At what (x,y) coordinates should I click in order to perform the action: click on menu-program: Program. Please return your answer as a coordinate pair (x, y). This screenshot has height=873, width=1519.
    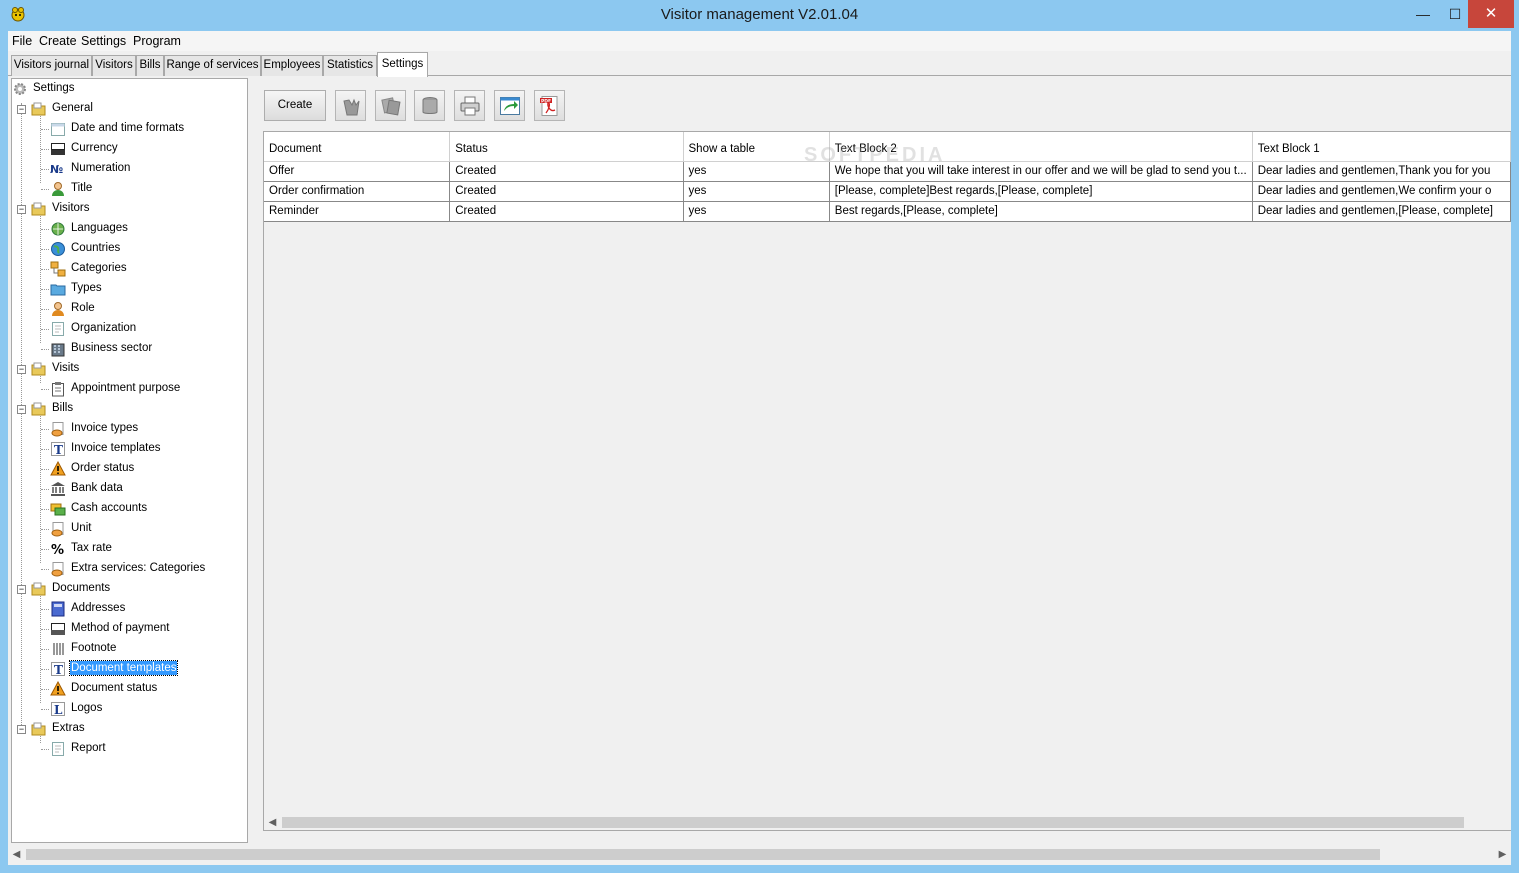
    Looking at the image, I should click on (157, 41).